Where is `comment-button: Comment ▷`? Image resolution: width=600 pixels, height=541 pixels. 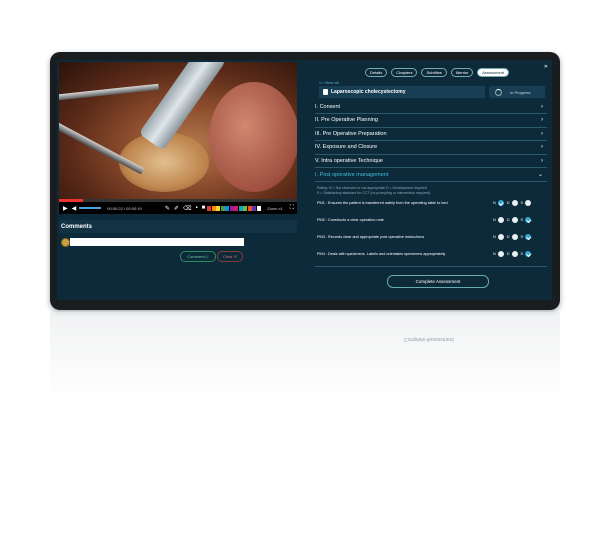 comment-button: Comment ▷ is located at coordinates (198, 256).